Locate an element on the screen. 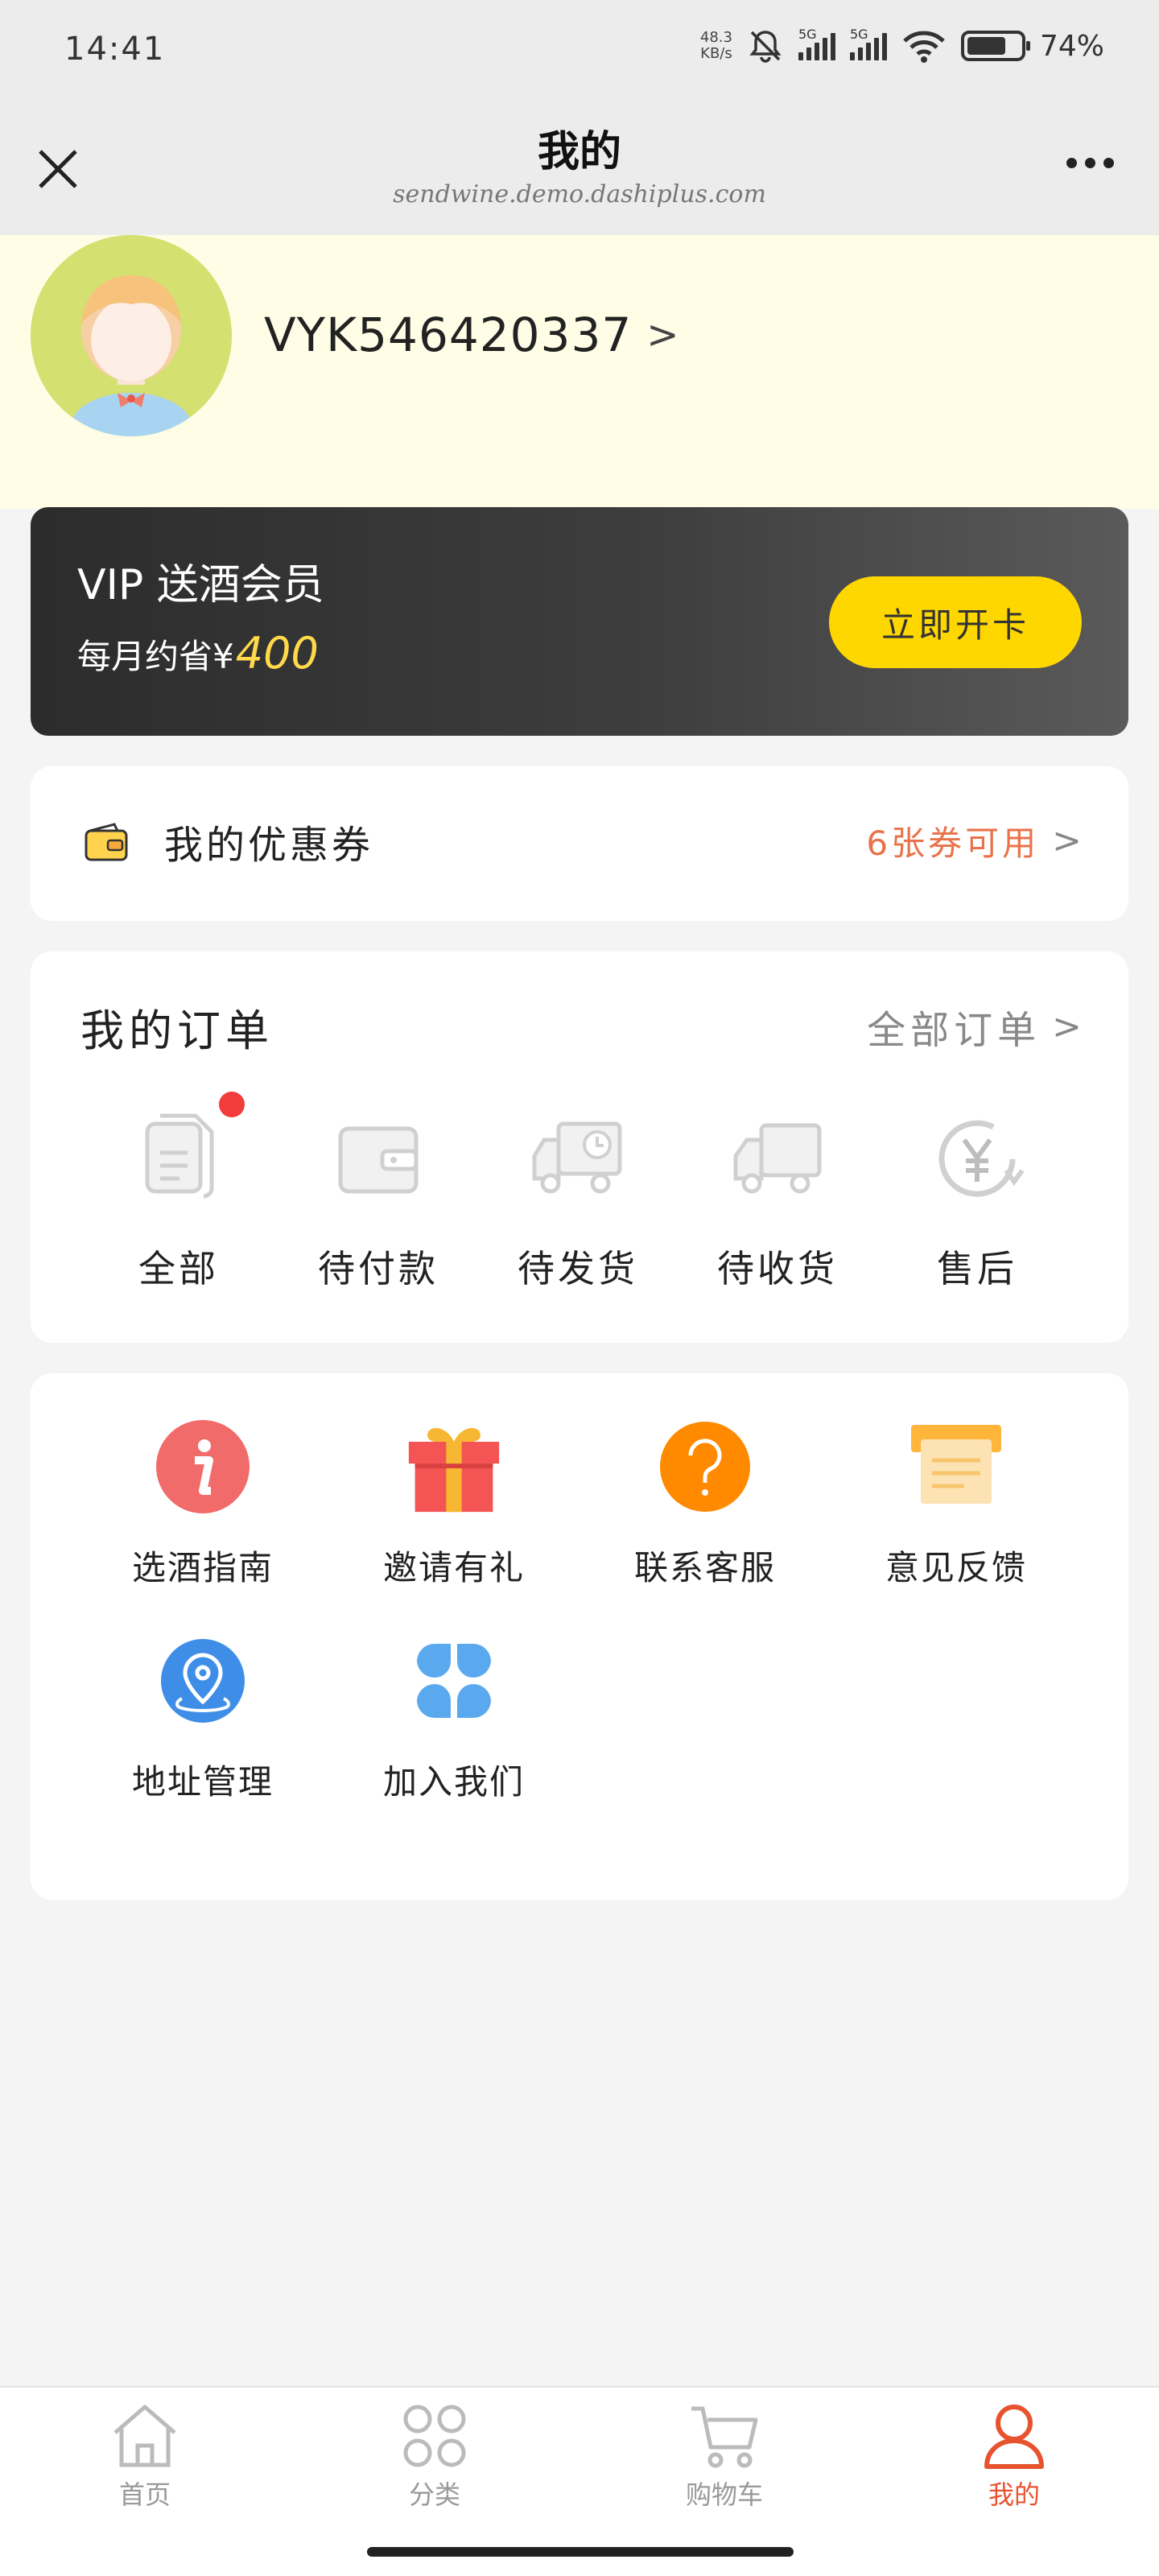  cart-icon is located at coordinates (724, 2437).